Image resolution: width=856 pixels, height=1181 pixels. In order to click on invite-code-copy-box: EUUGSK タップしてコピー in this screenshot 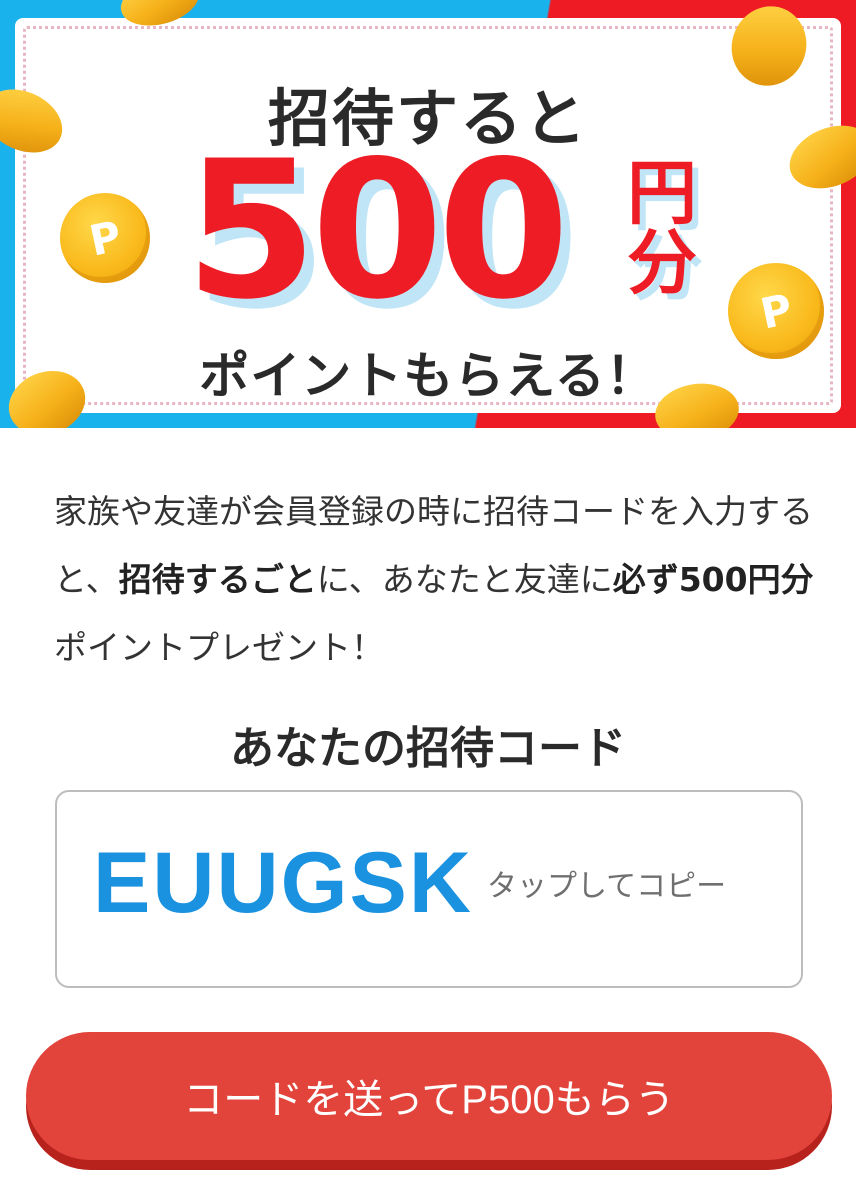, I will do `click(429, 889)`.